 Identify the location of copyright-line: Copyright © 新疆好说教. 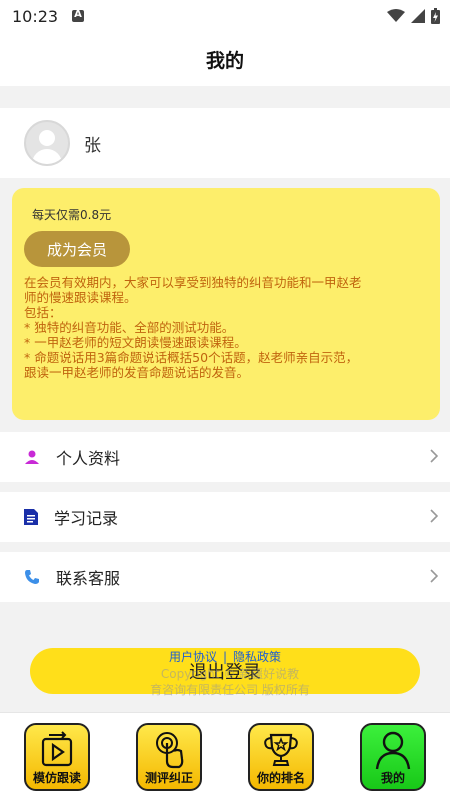
(230, 674).